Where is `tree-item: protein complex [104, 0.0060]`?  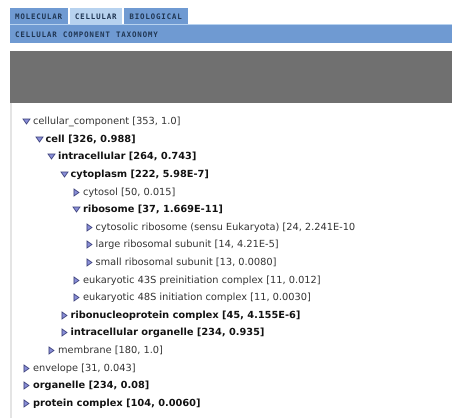 tree-item: protein complex [104, 0.0060] is located at coordinates (116, 403).